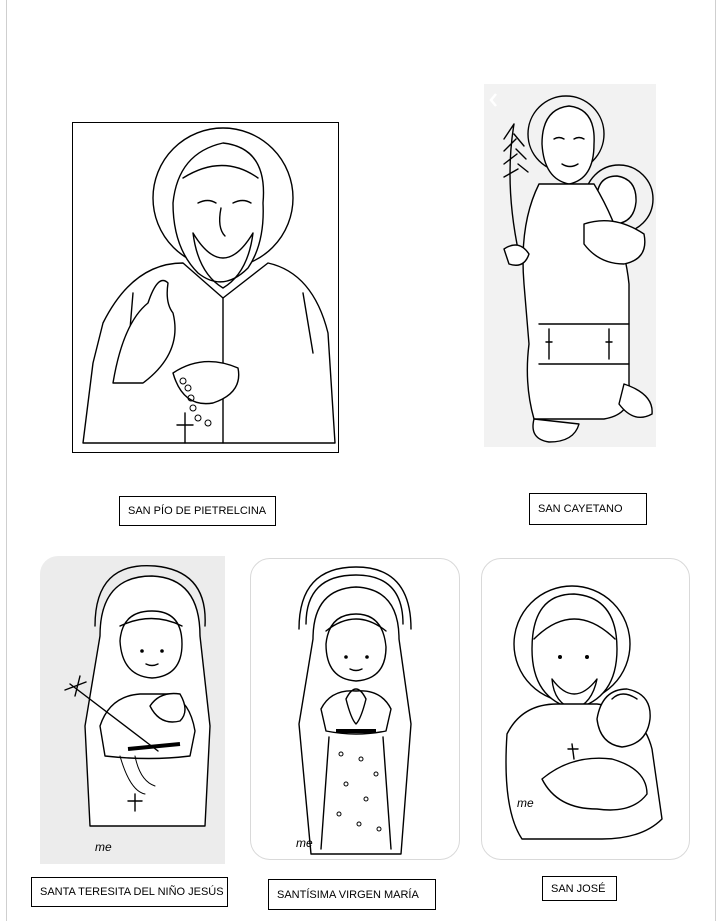 The image size is (720, 921). What do you see at coordinates (525, 803) in the screenshot?
I see `signature-jose: me` at bounding box center [525, 803].